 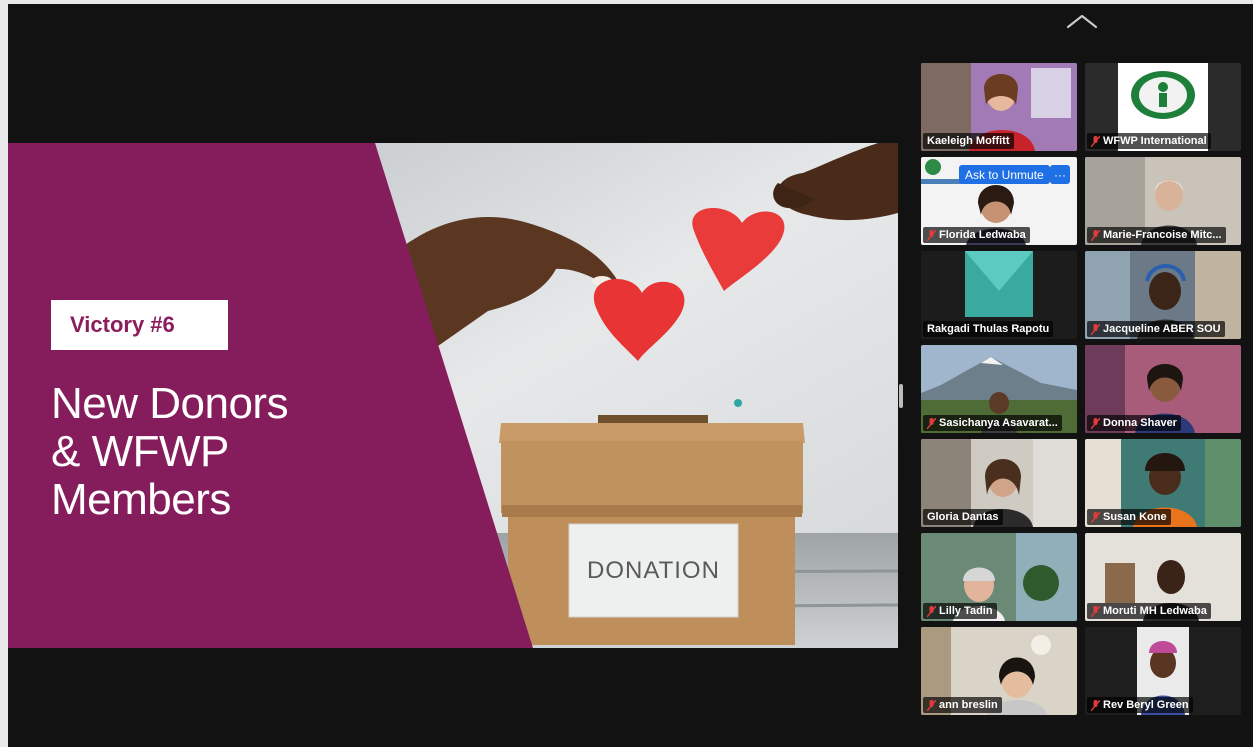 I want to click on participant-tile: Rakgadi Thulas Rapotu, so click(x=999, y=295).